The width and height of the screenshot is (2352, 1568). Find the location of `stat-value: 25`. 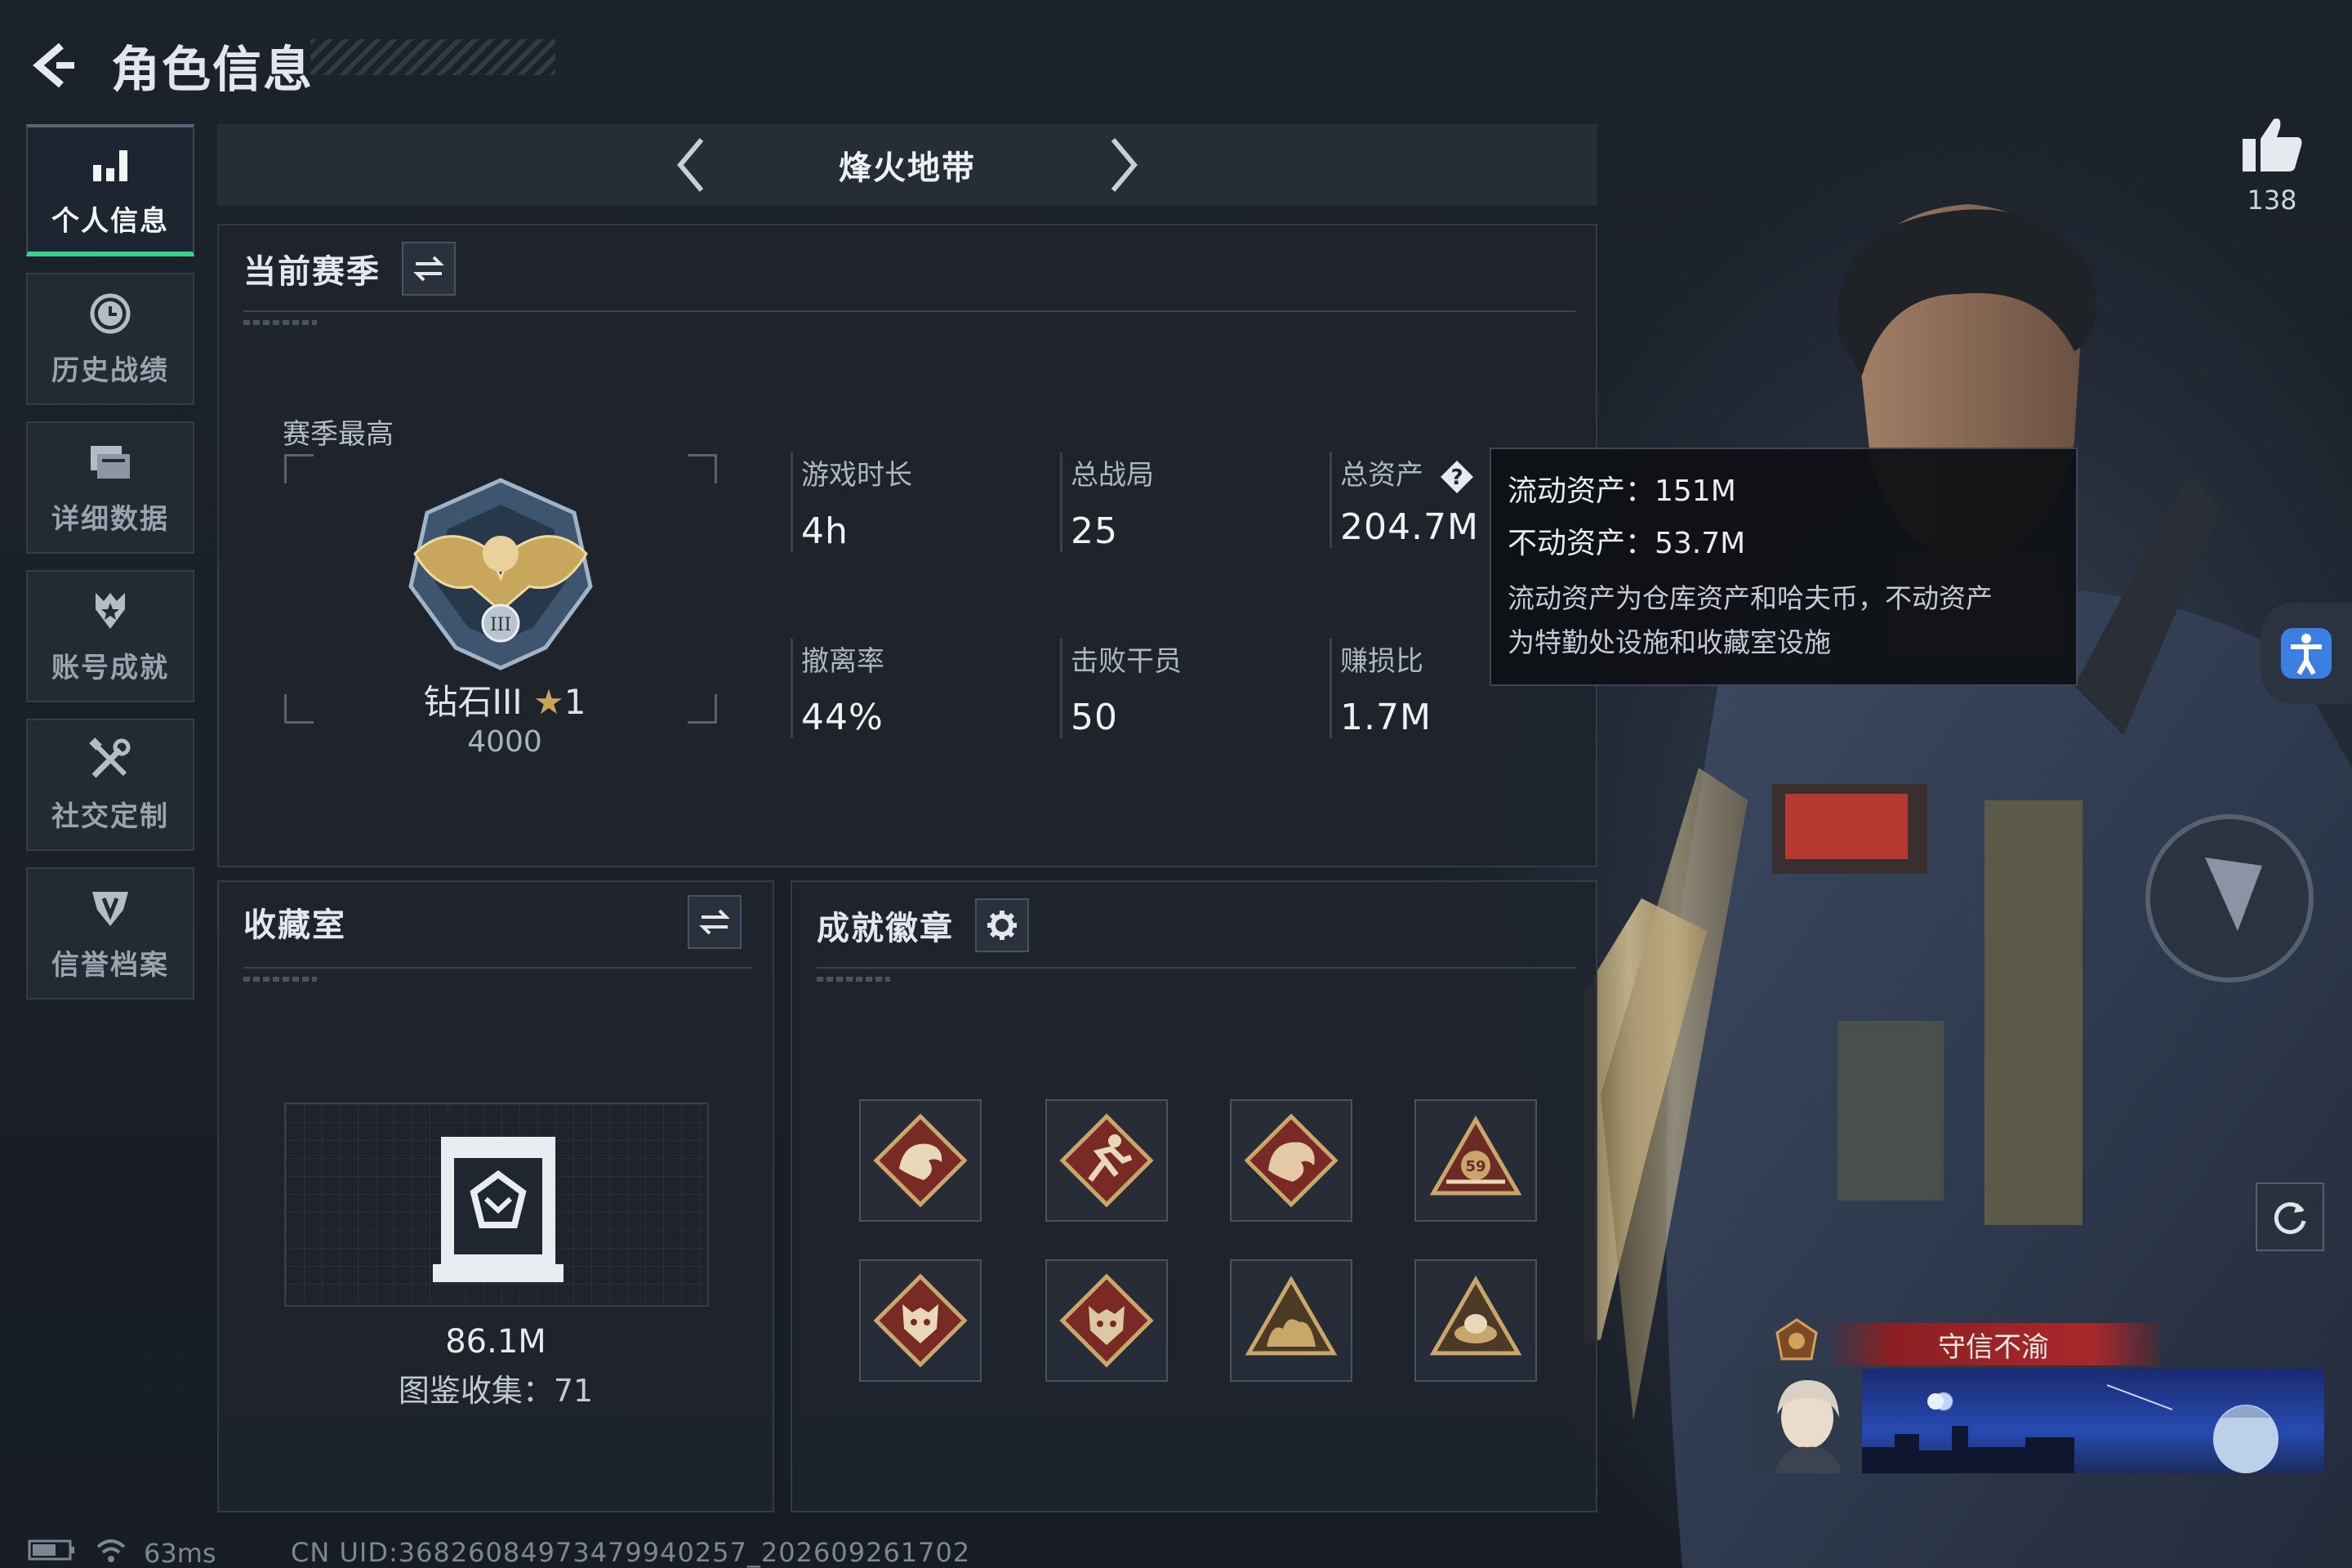

stat-value: 25 is located at coordinates (1094, 531).